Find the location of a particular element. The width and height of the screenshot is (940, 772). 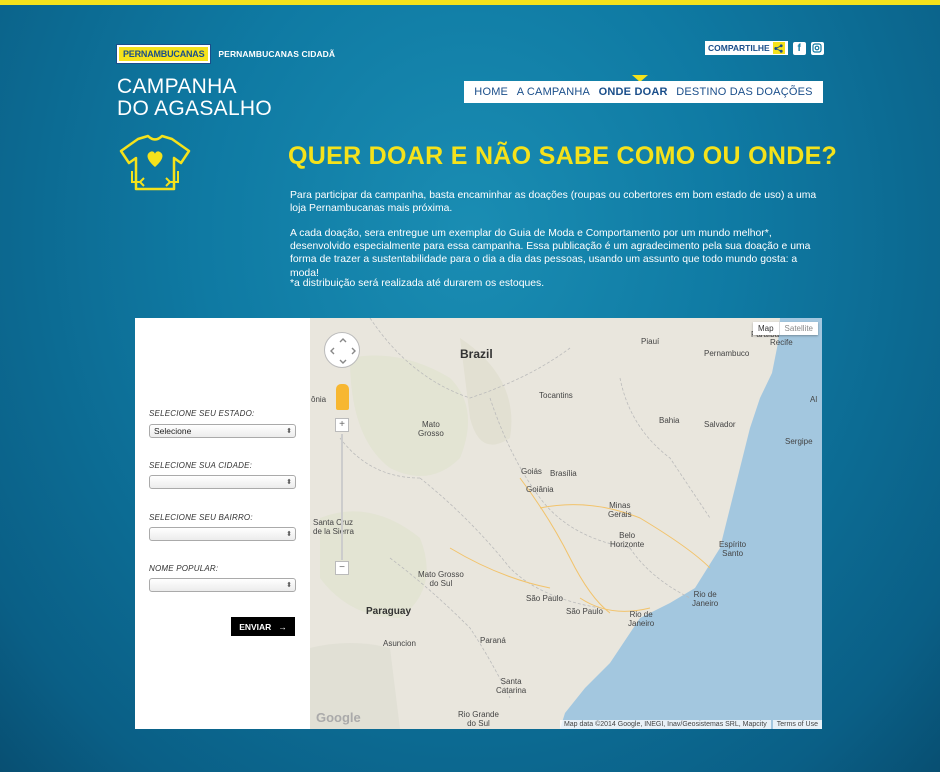

map-label-rondonia: ônia is located at coordinates (319, 399).